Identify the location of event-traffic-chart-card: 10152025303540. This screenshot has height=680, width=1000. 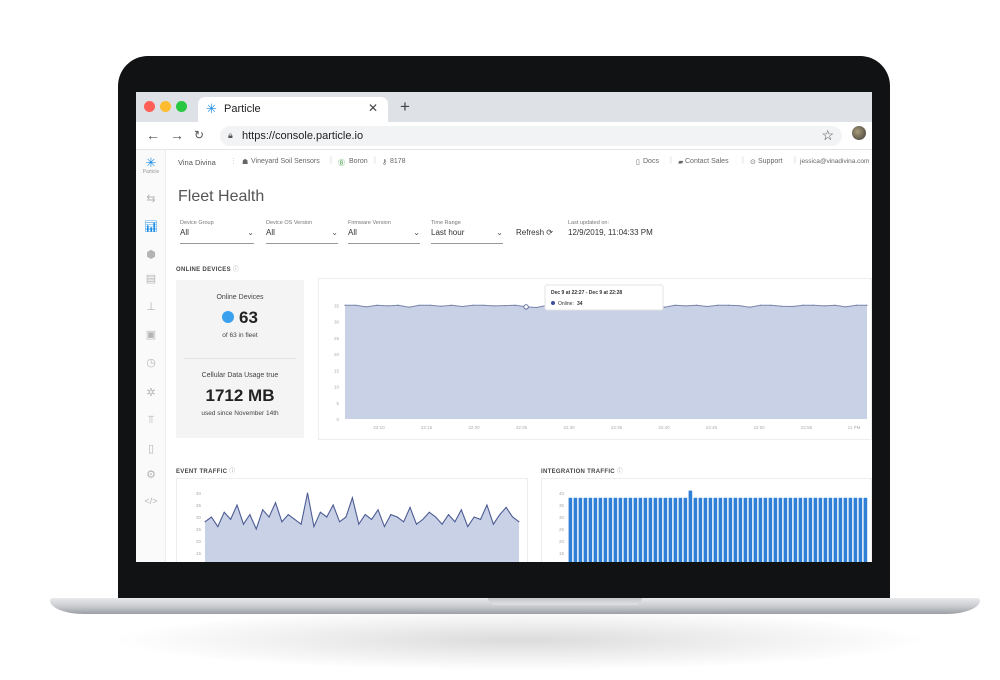
(352, 520).